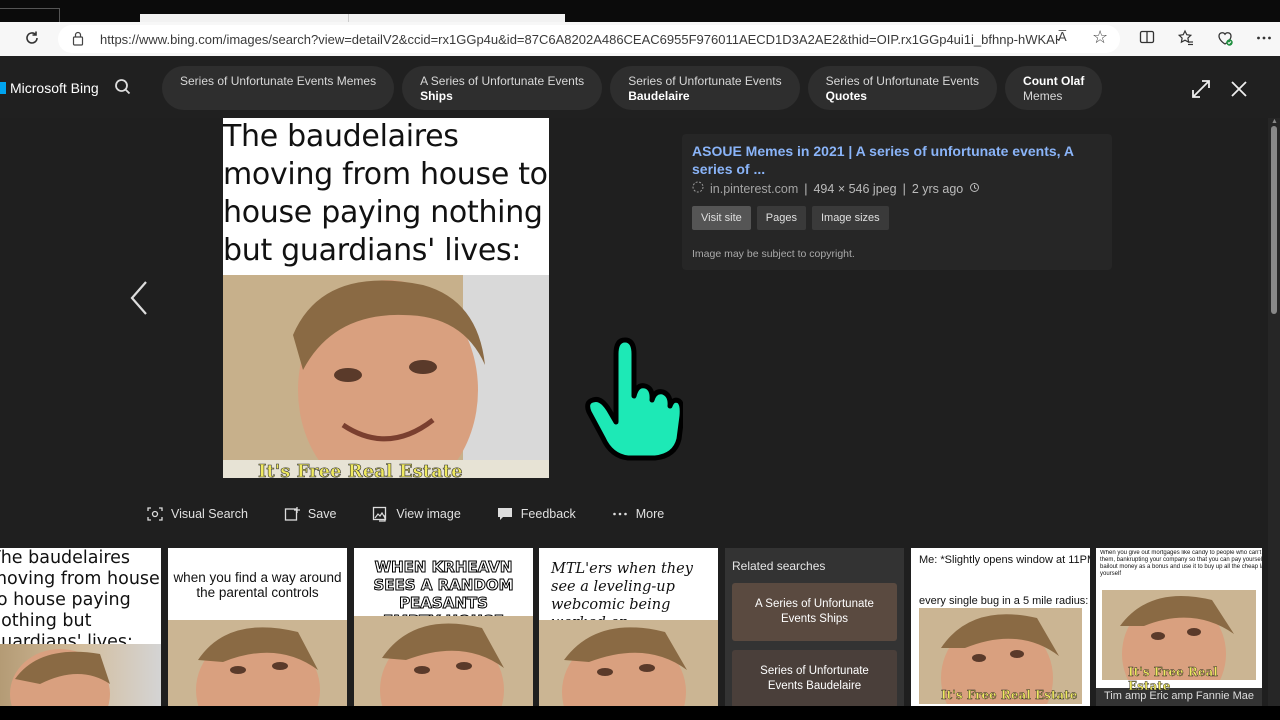 This screenshot has width=1280, height=720. I want to click on tab-edge, so click(30, 15).